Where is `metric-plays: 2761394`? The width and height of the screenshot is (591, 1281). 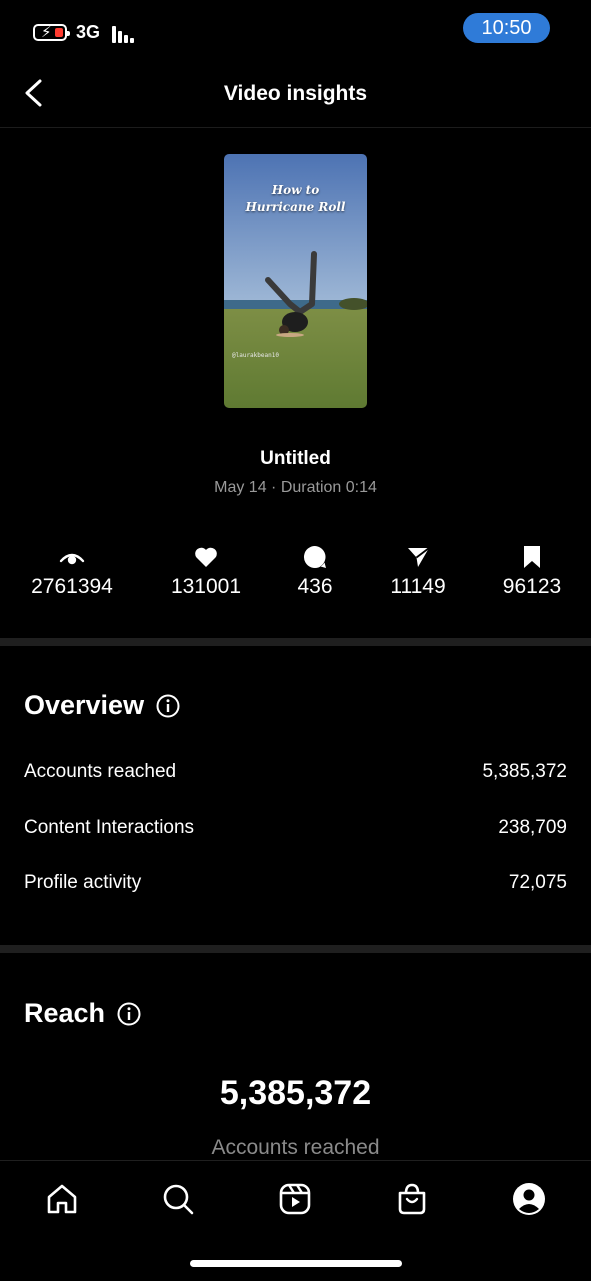 metric-plays: 2761394 is located at coordinates (72, 571).